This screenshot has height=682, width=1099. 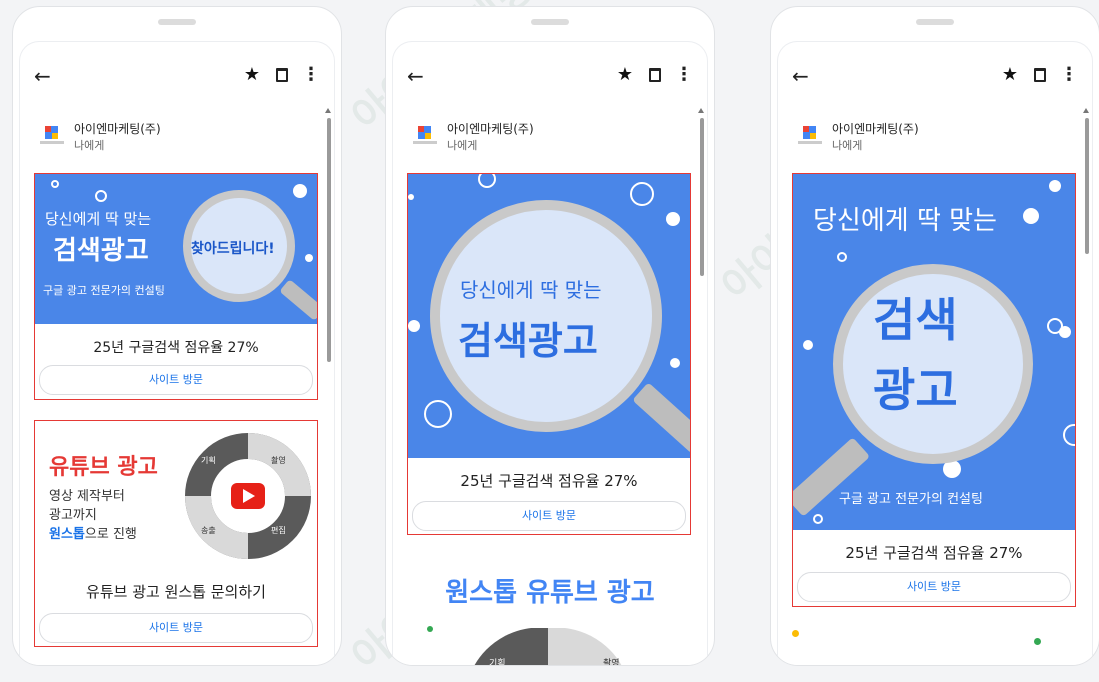 I want to click on process-ring-graphic, so click(x=248, y=496).